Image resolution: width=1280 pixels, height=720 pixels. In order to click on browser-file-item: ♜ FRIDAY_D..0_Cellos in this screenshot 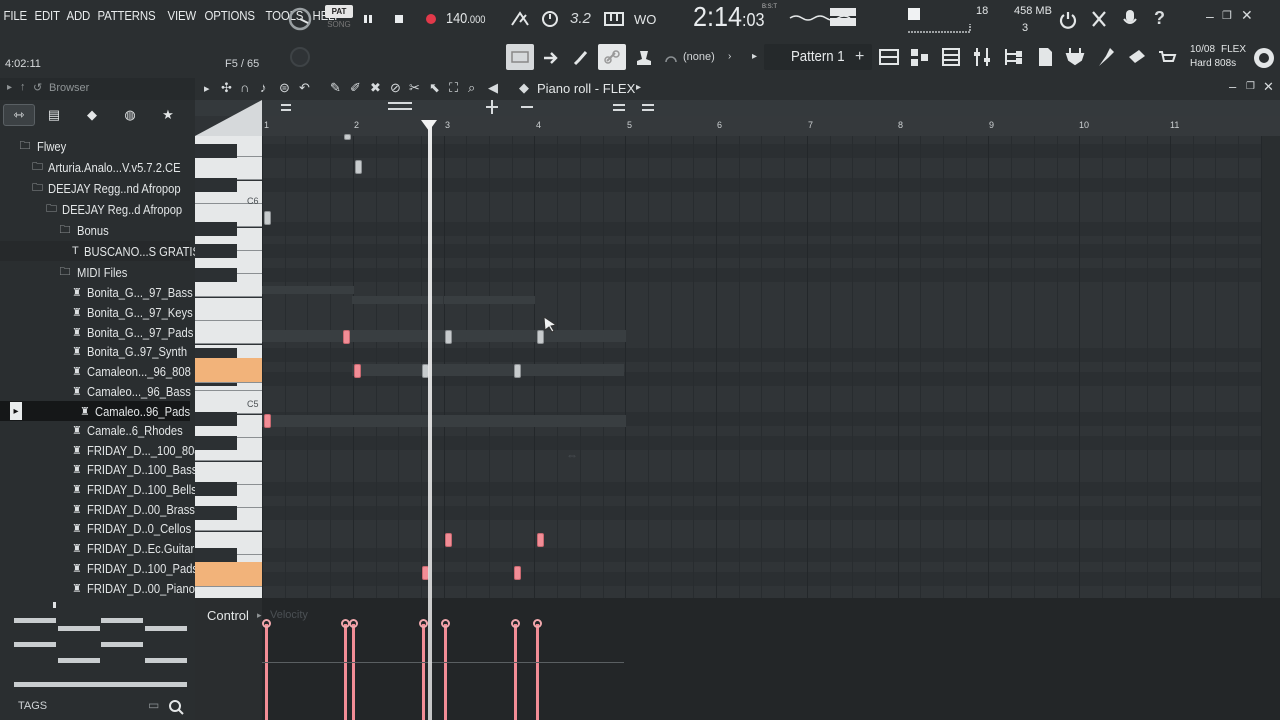, I will do `click(95, 528)`.